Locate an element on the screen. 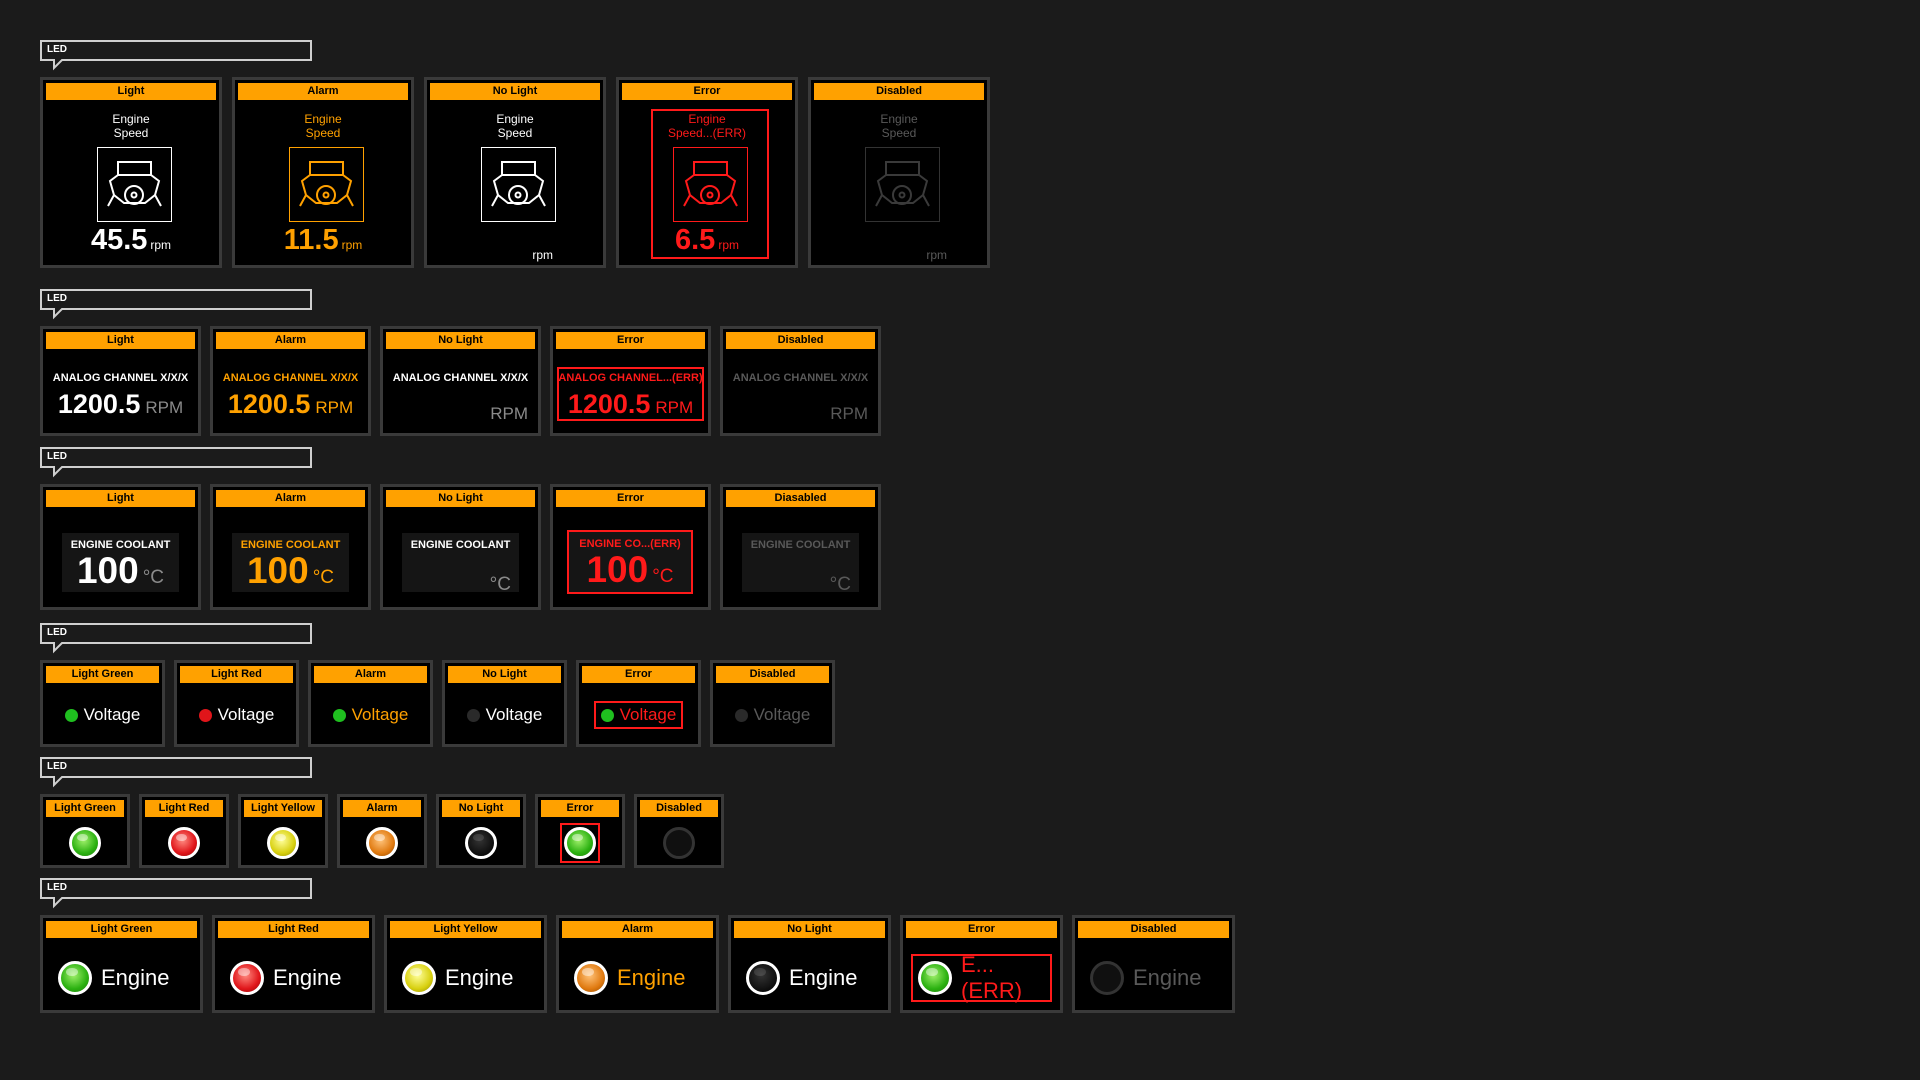 The image size is (1920, 1080). tile-value: rpm is located at coordinates (542, 255).